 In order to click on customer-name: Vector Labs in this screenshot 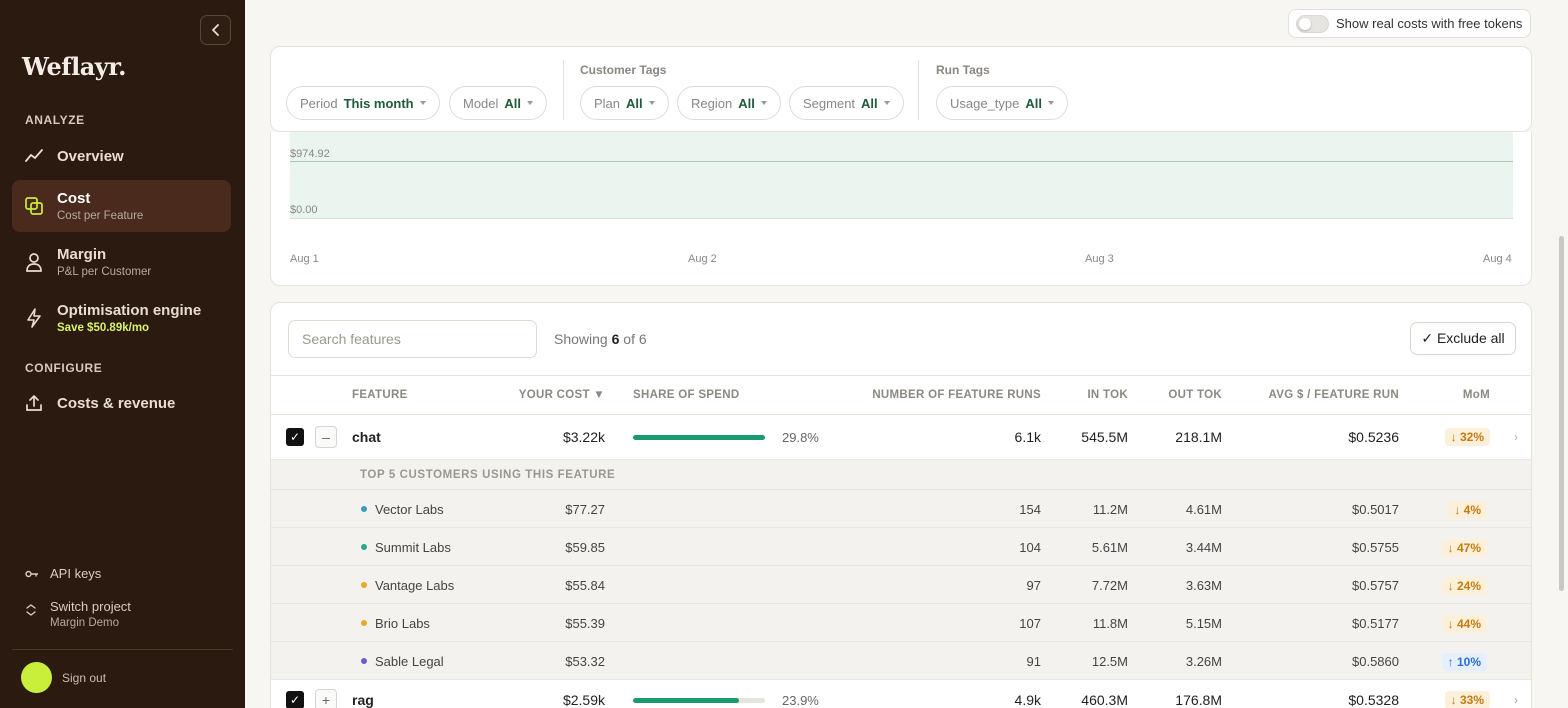, I will do `click(409, 509)`.